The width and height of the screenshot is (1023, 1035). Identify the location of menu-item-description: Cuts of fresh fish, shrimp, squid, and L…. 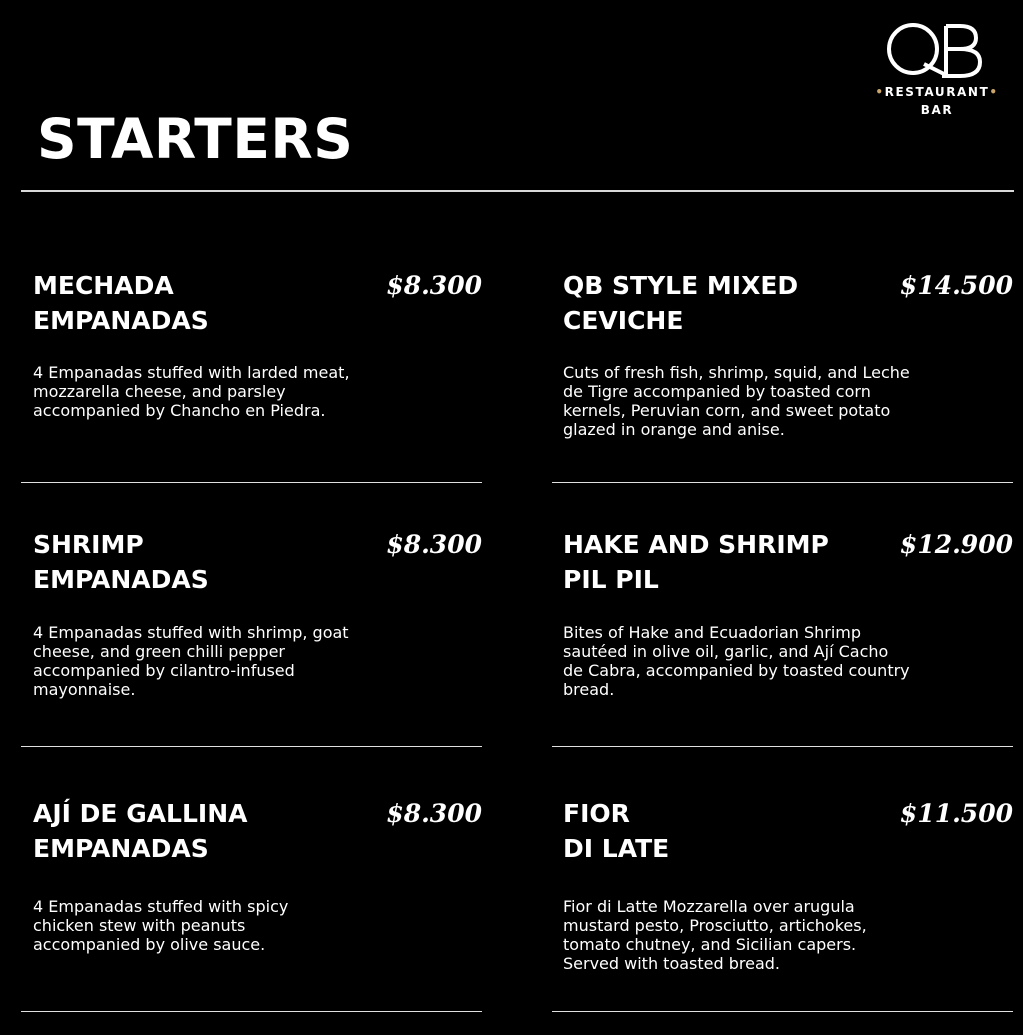
(736, 401).